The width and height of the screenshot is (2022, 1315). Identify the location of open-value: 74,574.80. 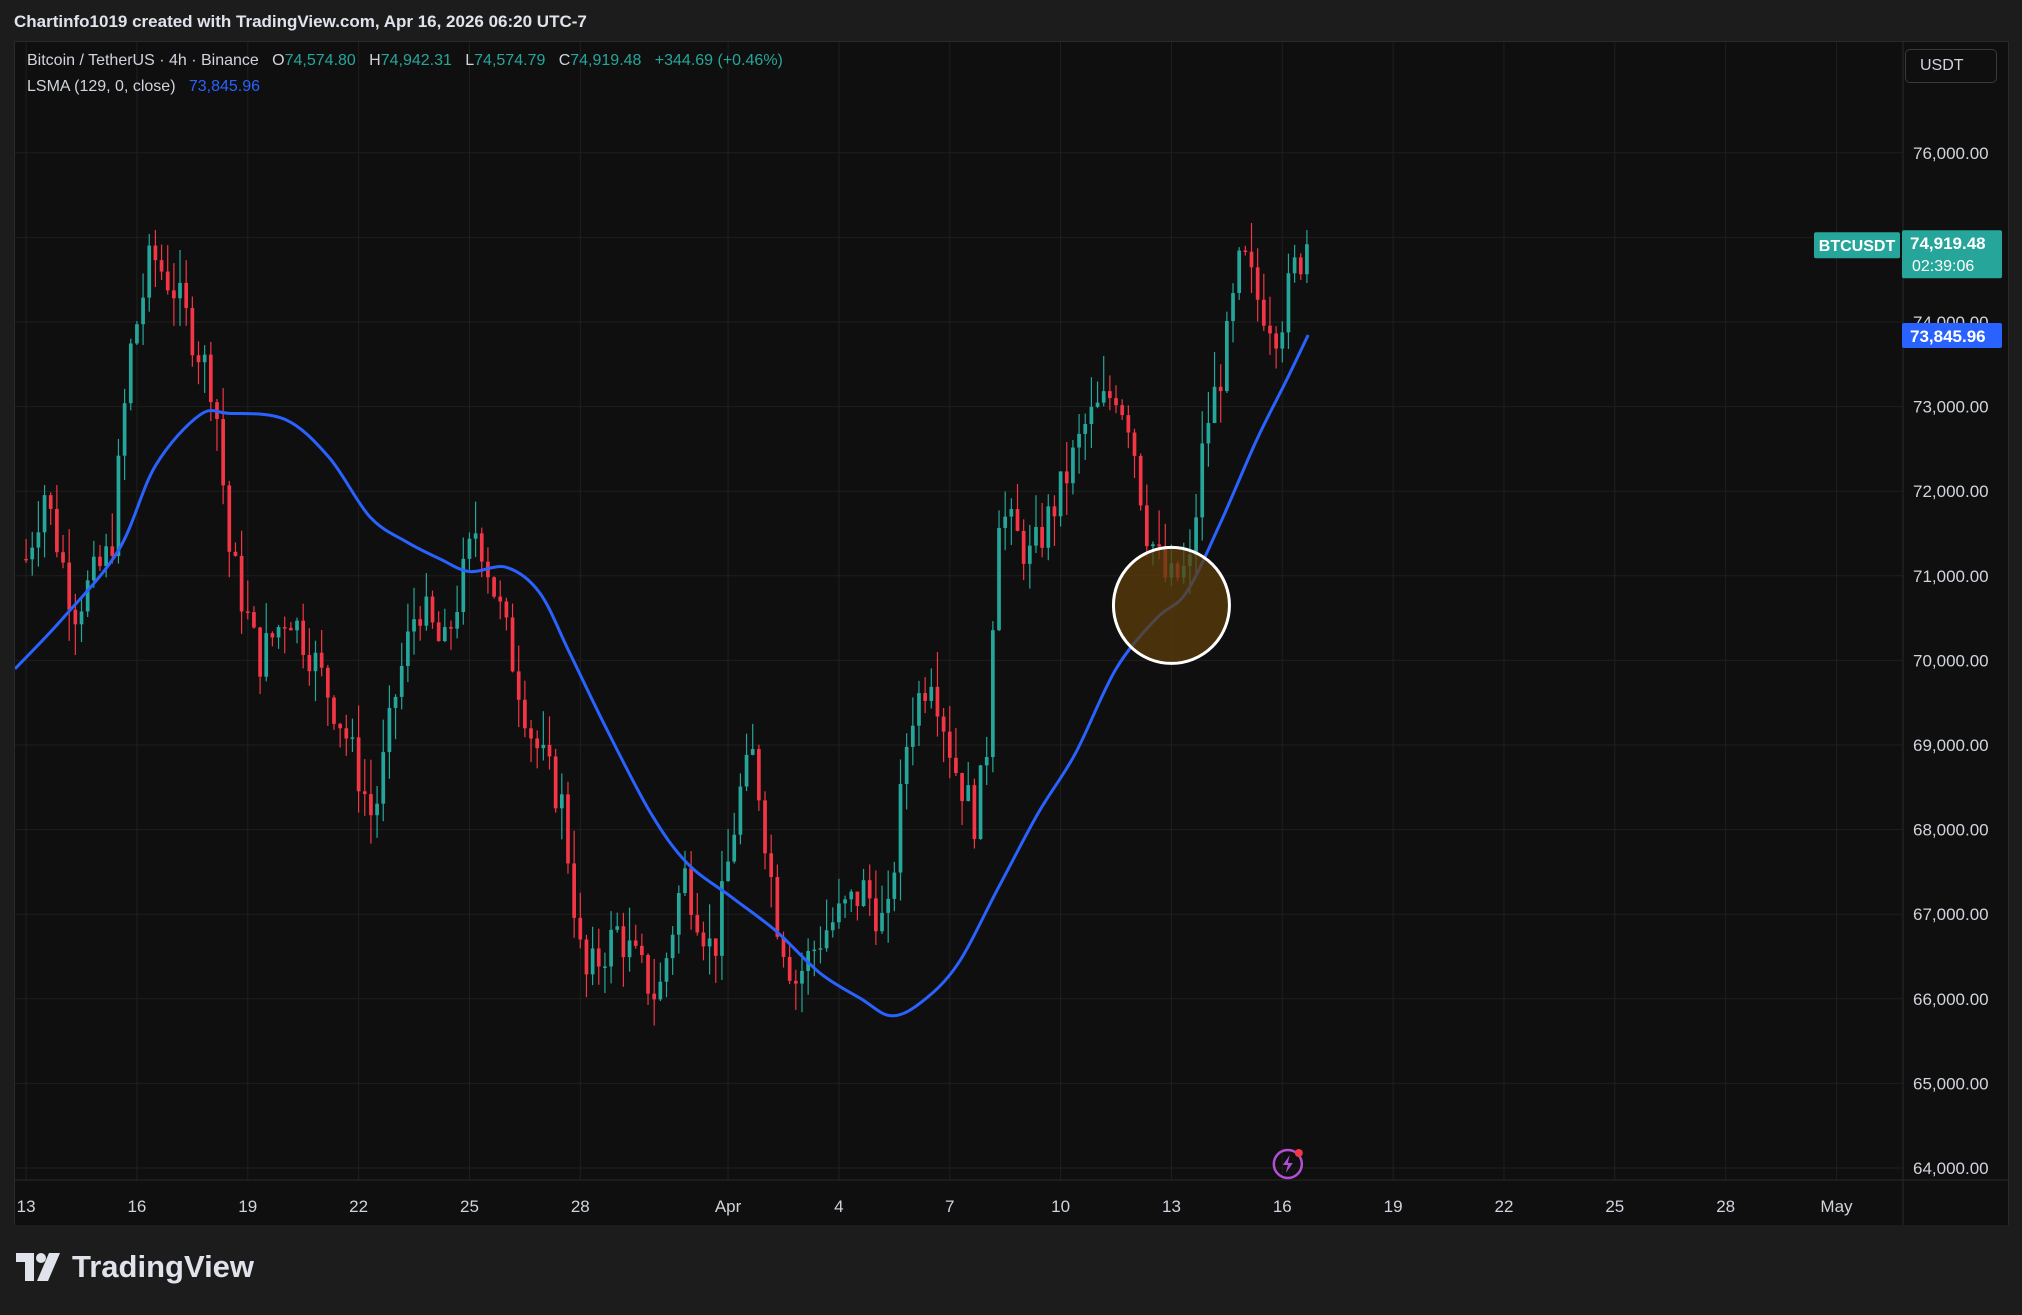
(320, 60).